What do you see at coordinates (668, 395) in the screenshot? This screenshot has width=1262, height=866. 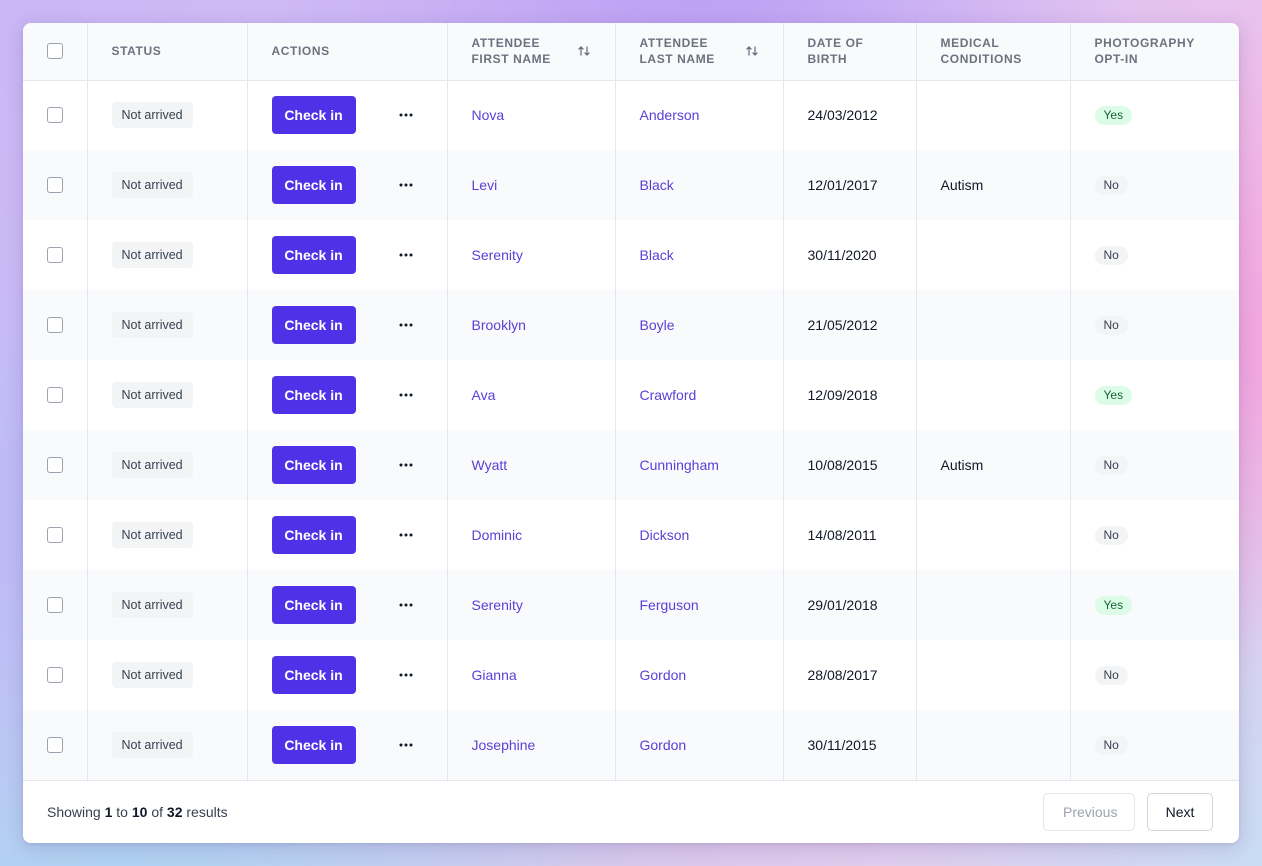 I see `last-name-link: Crawford` at bounding box center [668, 395].